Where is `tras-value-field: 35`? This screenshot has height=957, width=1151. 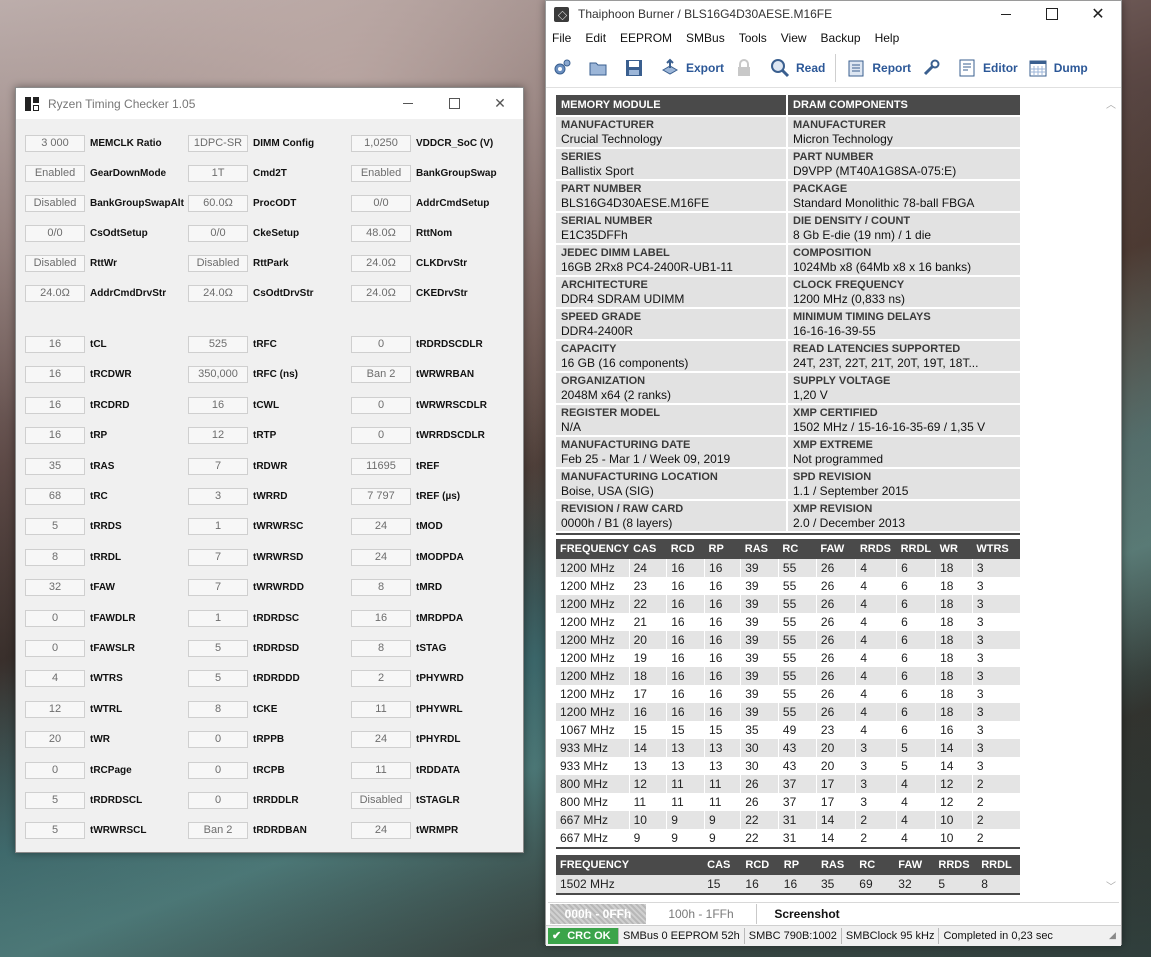
tras-value-field: 35 is located at coordinates (55, 466).